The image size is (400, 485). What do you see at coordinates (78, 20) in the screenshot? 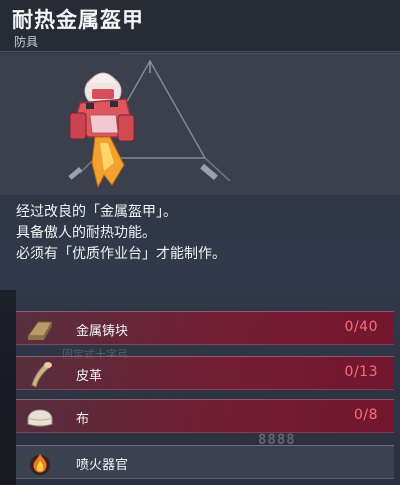
I see `item-title: 耐热金属盔甲` at bounding box center [78, 20].